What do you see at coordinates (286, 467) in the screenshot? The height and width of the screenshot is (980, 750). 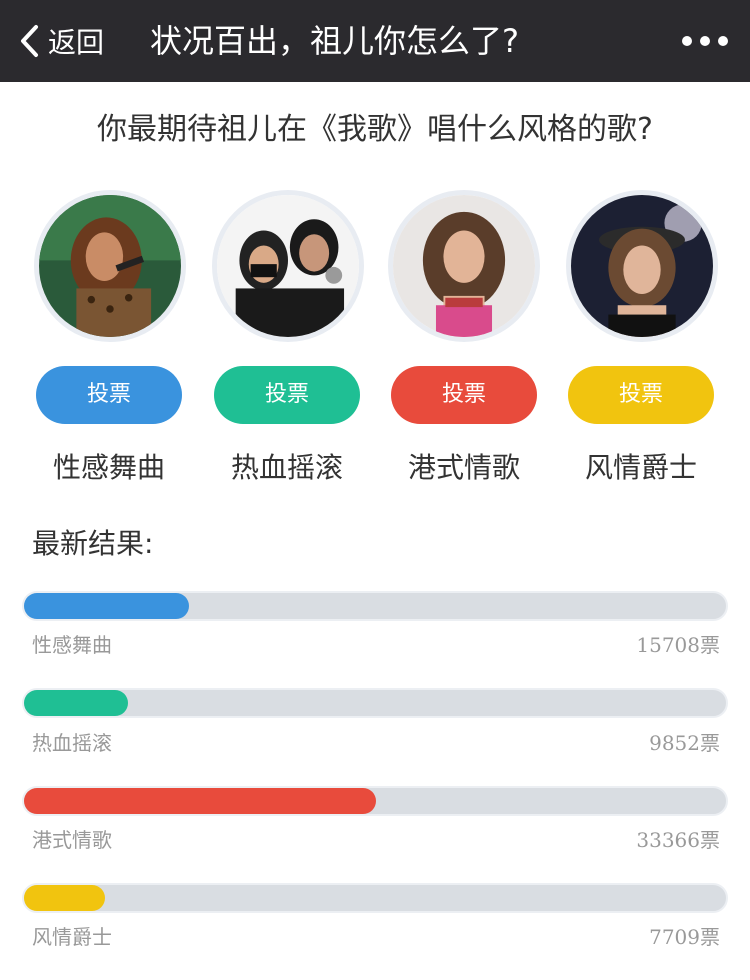 I see `option-label: 热血摇滚` at bounding box center [286, 467].